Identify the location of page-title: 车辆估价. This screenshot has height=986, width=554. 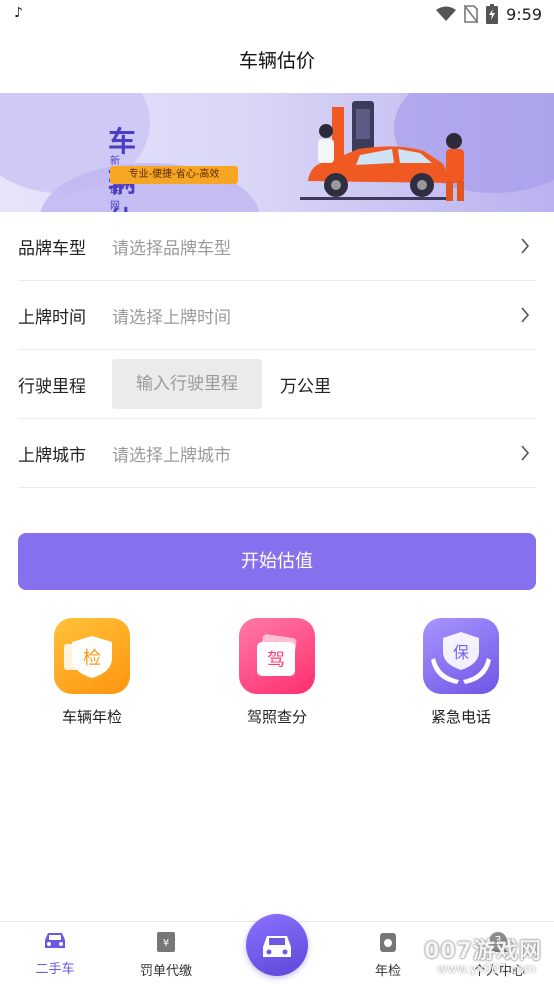
(276, 61).